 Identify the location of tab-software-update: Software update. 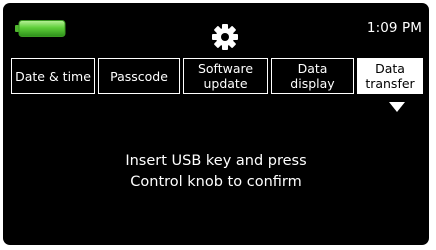
(225, 76).